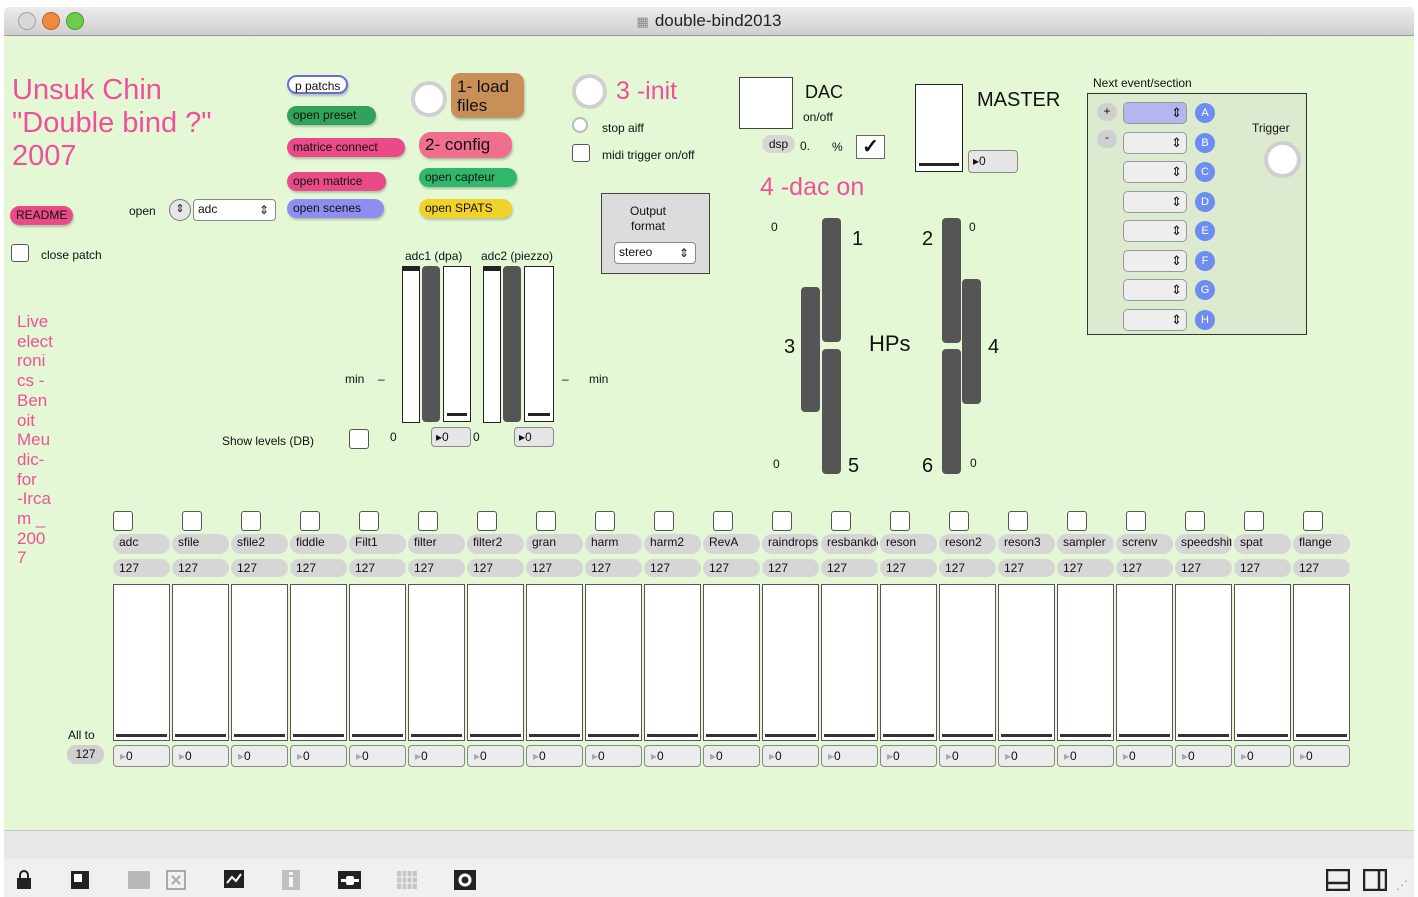 The image size is (1418, 897). Describe the element at coordinates (1205, 290) in the screenshot. I see `event-button-g: G` at that location.